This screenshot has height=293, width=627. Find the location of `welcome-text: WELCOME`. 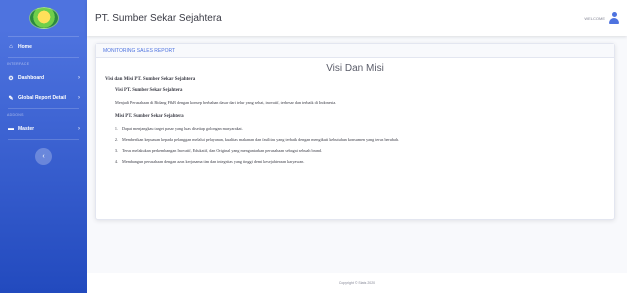

welcome-text: WELCOME is located at coordinates (594, 18).